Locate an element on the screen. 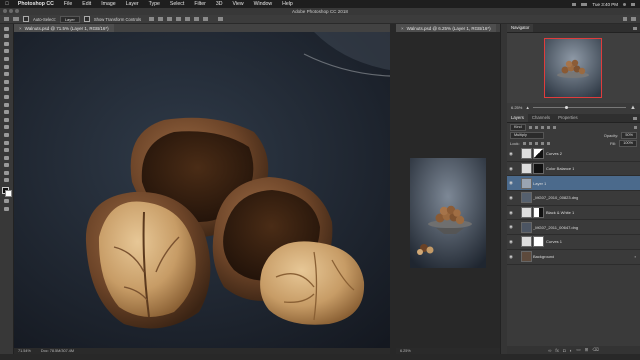 The width and height of the screenshot is (640, 360). eraser-tool-icon is located at coordinates (6, 105).